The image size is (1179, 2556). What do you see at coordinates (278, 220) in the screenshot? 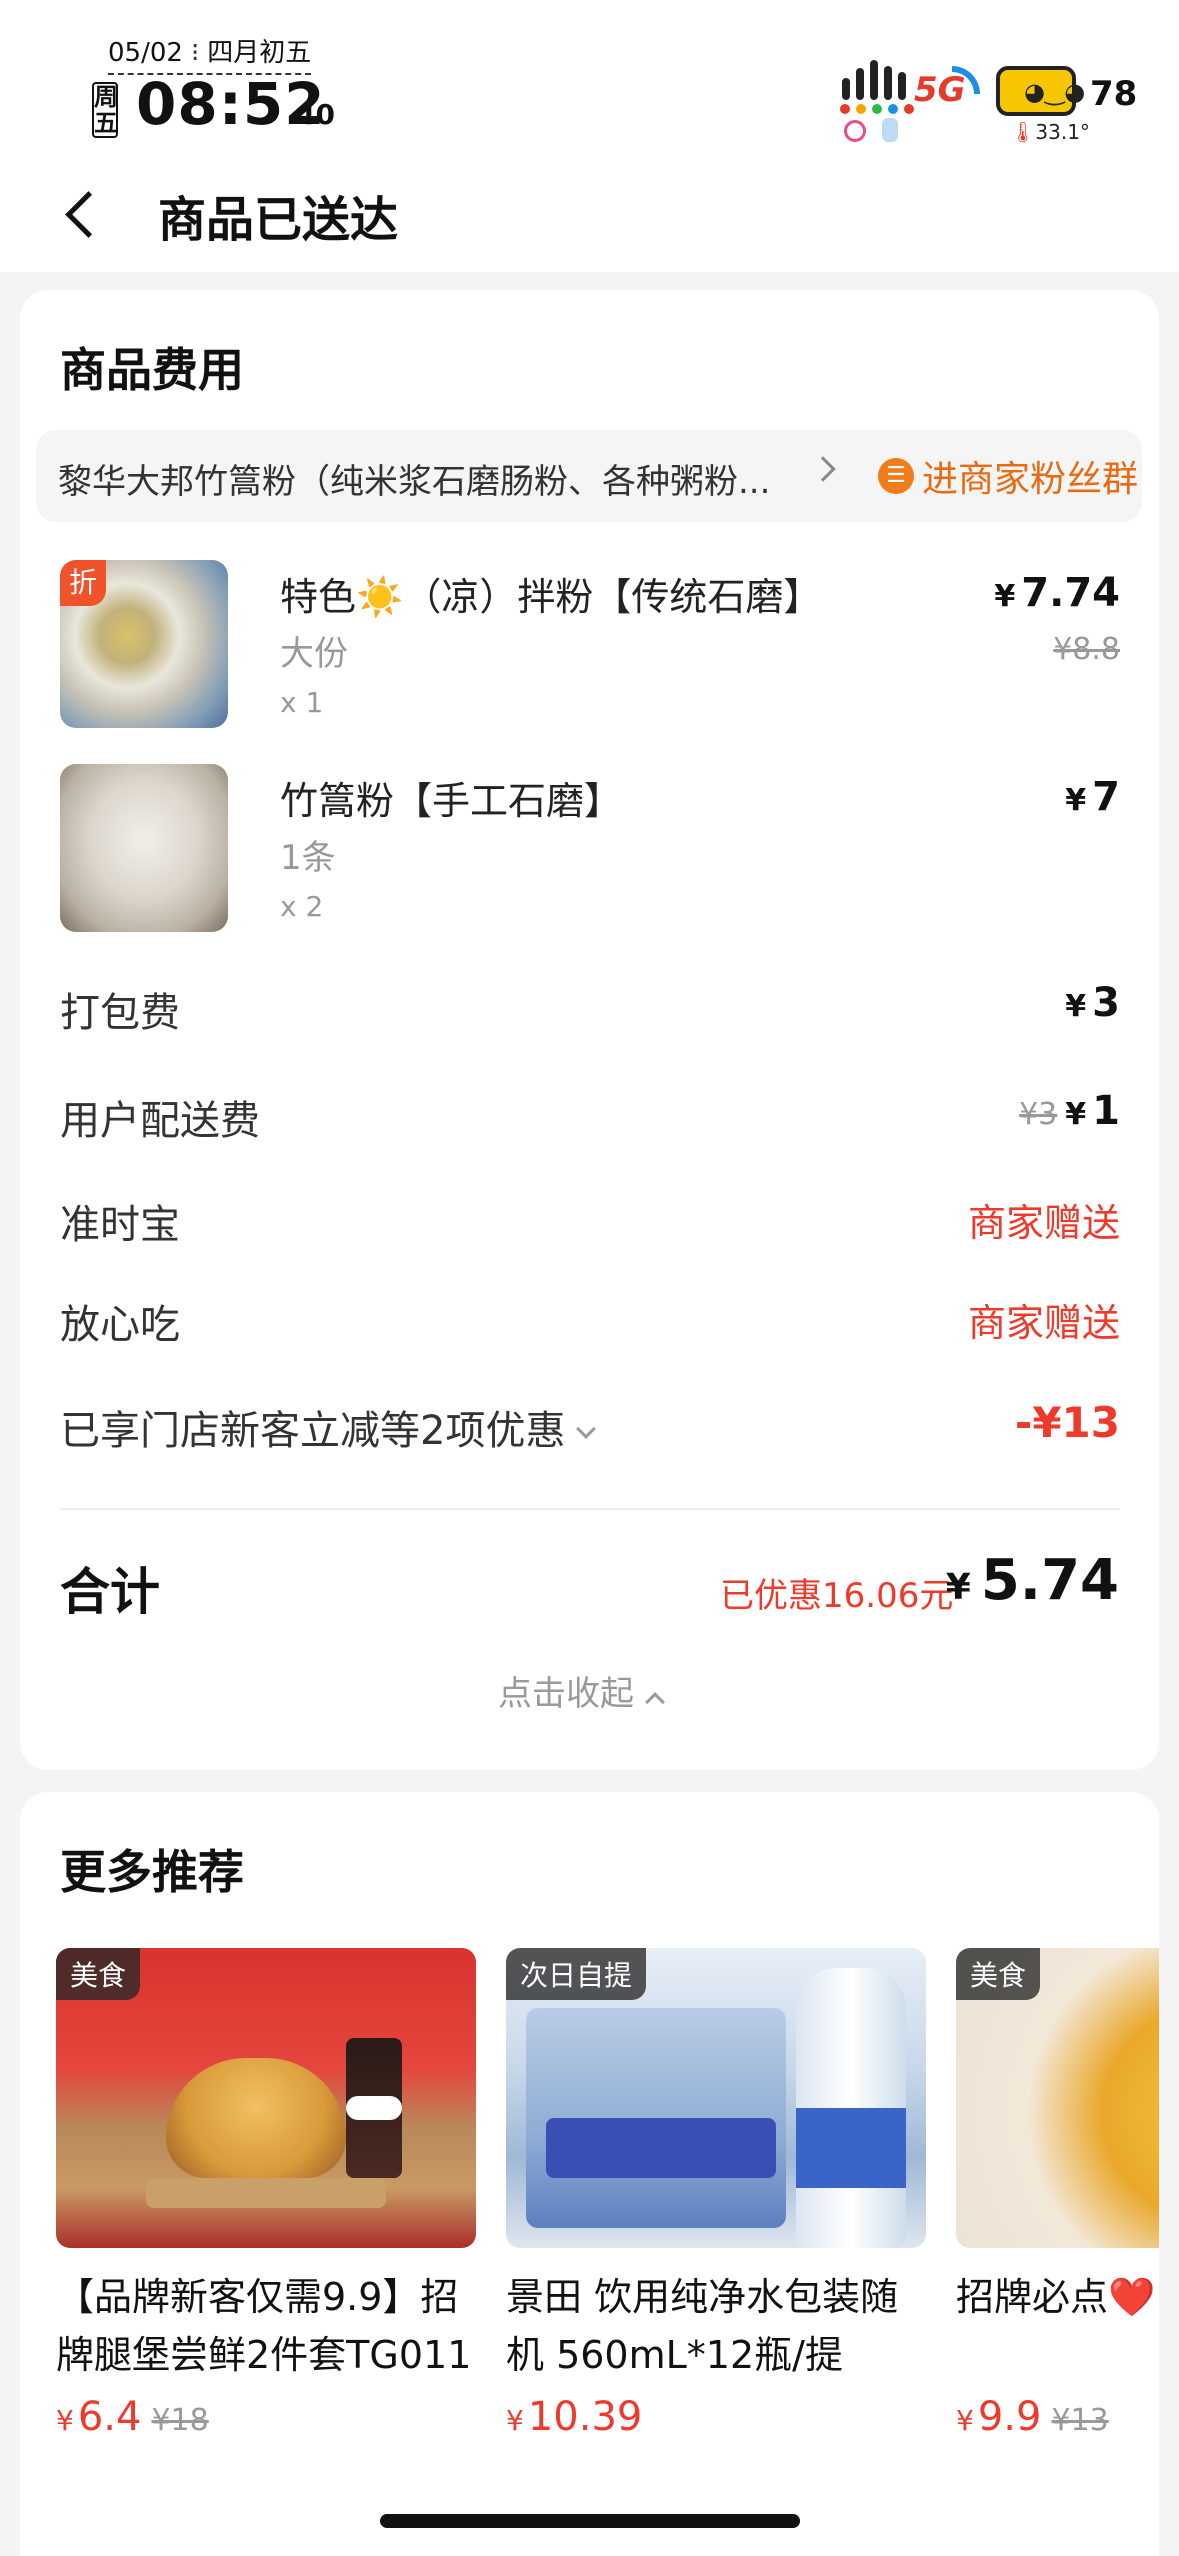
I see `page-title: 商品已送达` at bounding box center [278, 220].